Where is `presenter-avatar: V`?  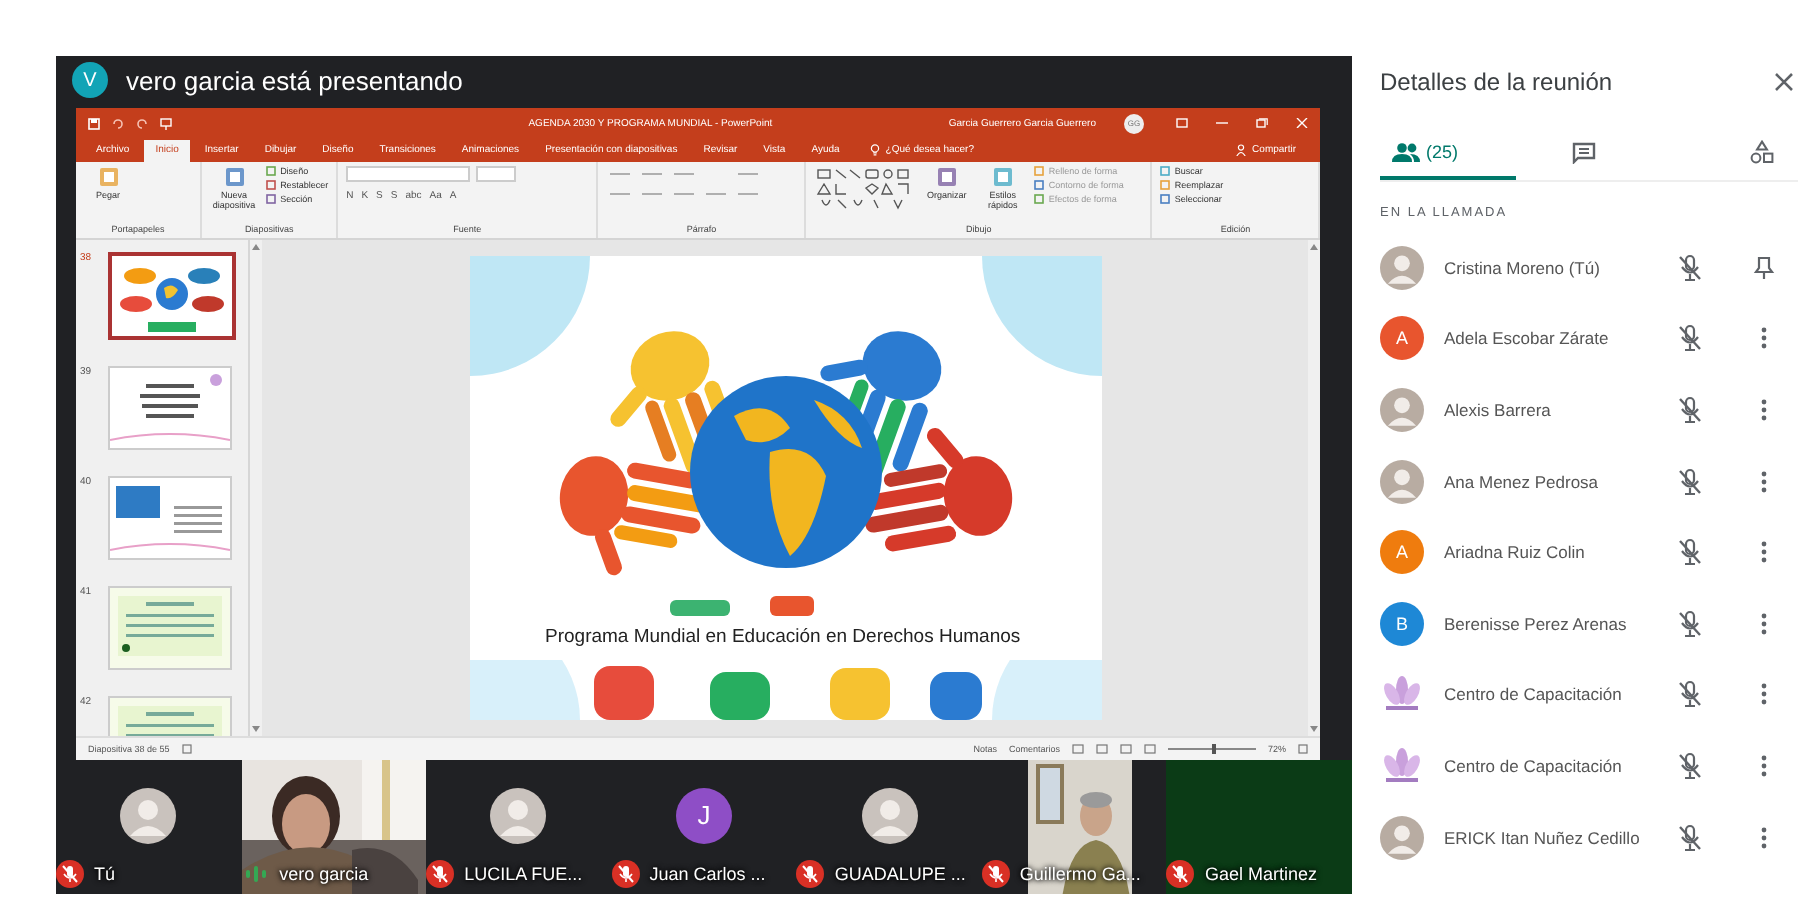
presenter-avatar: V is located at coordinates (90, 80).